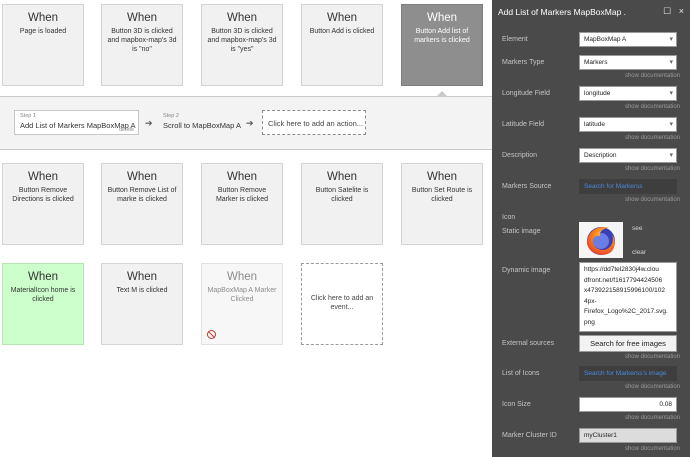  Describe the element at coordinates (43, 304) in the screenshot. I see `event-materialicon-home: When MaterialIcon home is clicked` at that location.